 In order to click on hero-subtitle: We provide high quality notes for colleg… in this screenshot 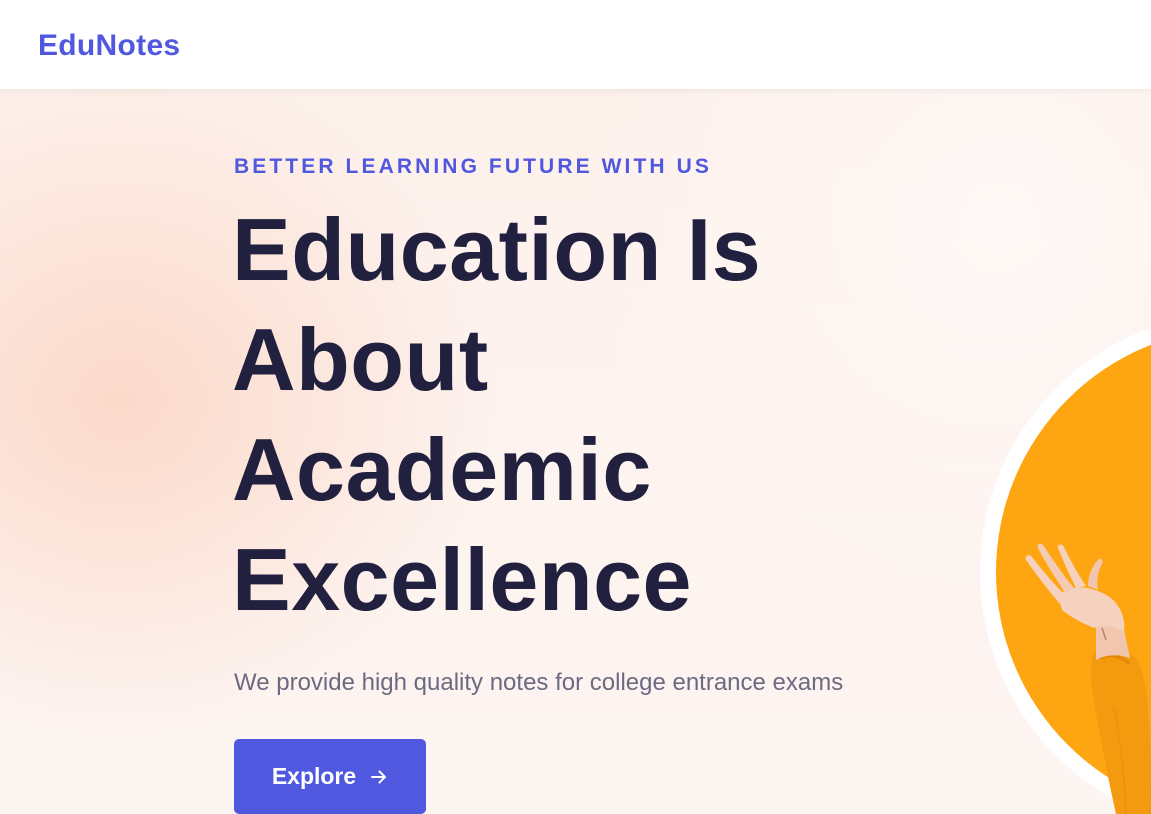, I will do `click(539, 682)`.